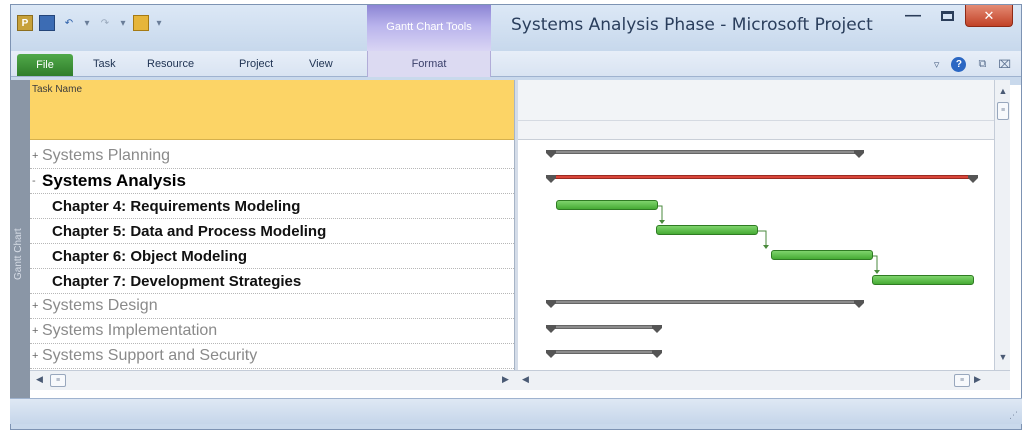 This screenshot has height=434, width=1026. What do you see at coordinates (123, 23) in the screenshot?
I see `redo-dropdown-icon: ▾` at bounding box center [123, 23].